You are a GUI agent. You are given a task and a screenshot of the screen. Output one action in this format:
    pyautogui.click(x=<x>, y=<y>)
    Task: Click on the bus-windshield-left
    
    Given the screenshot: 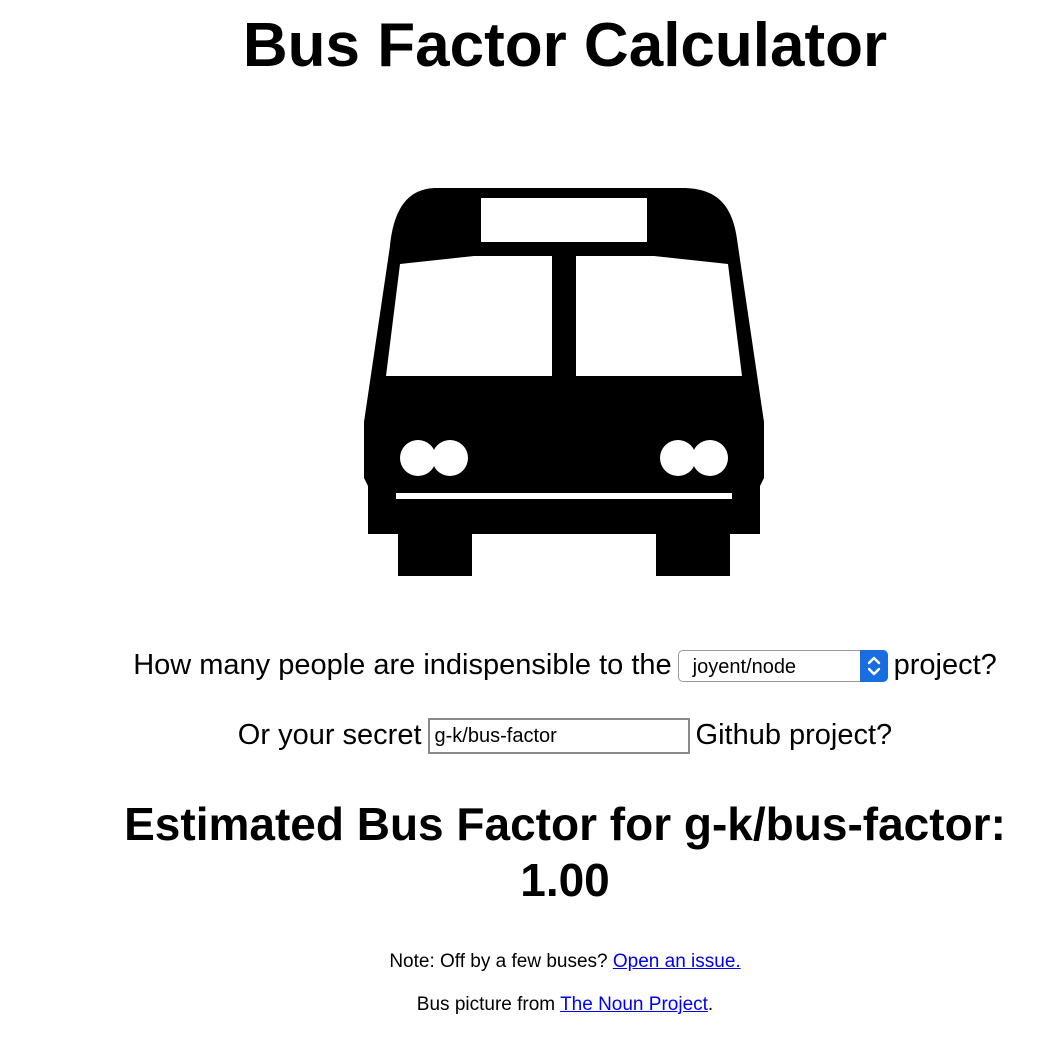 What is the action you would take?
    pyautogui.click(x=469, y=316)
    